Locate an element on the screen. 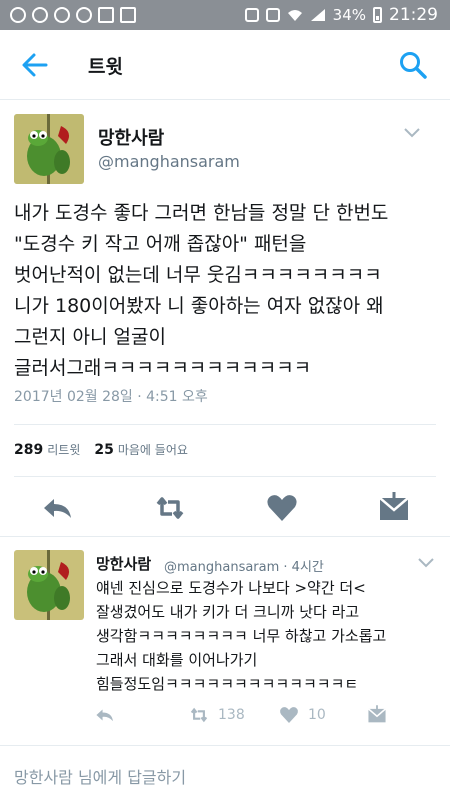 The width and height of the screenshot is (450, 800). reply-actions: 138 10 is located at coordinates (259, 716).